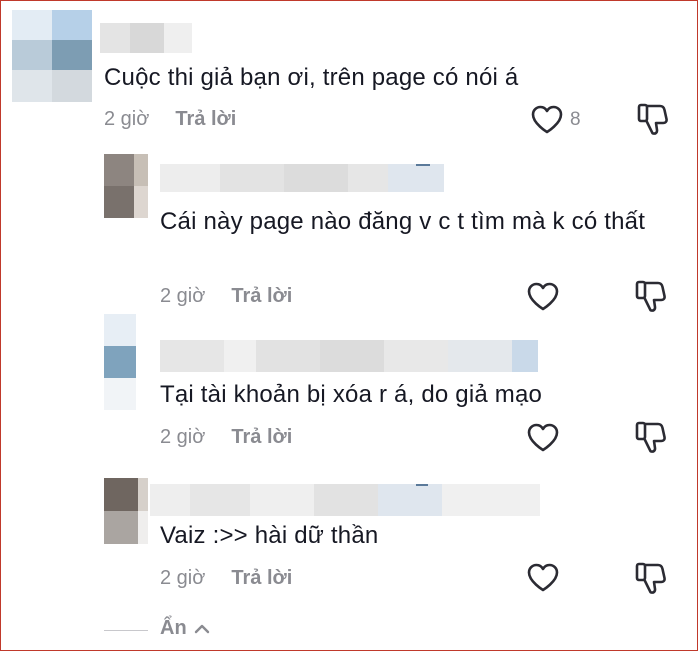 The height and width of the screenshot is (653, 700). What do you see at coordinates (269, 535) in the screenshot?
I see `comment-text: Vaiz :>> hài dữ thần` at bounding box center [269, 535].